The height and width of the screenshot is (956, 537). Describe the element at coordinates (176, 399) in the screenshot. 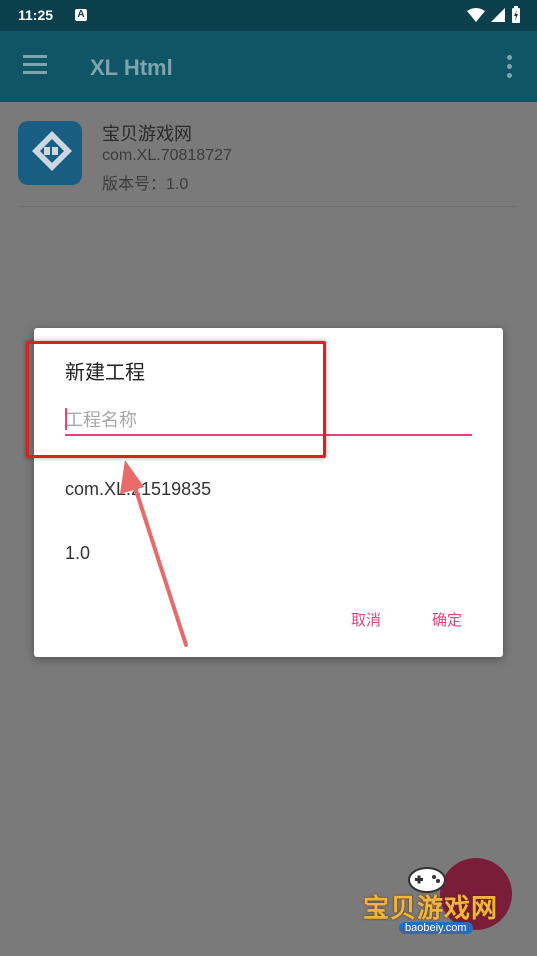

I see `annotation-highlight-box` at that location.